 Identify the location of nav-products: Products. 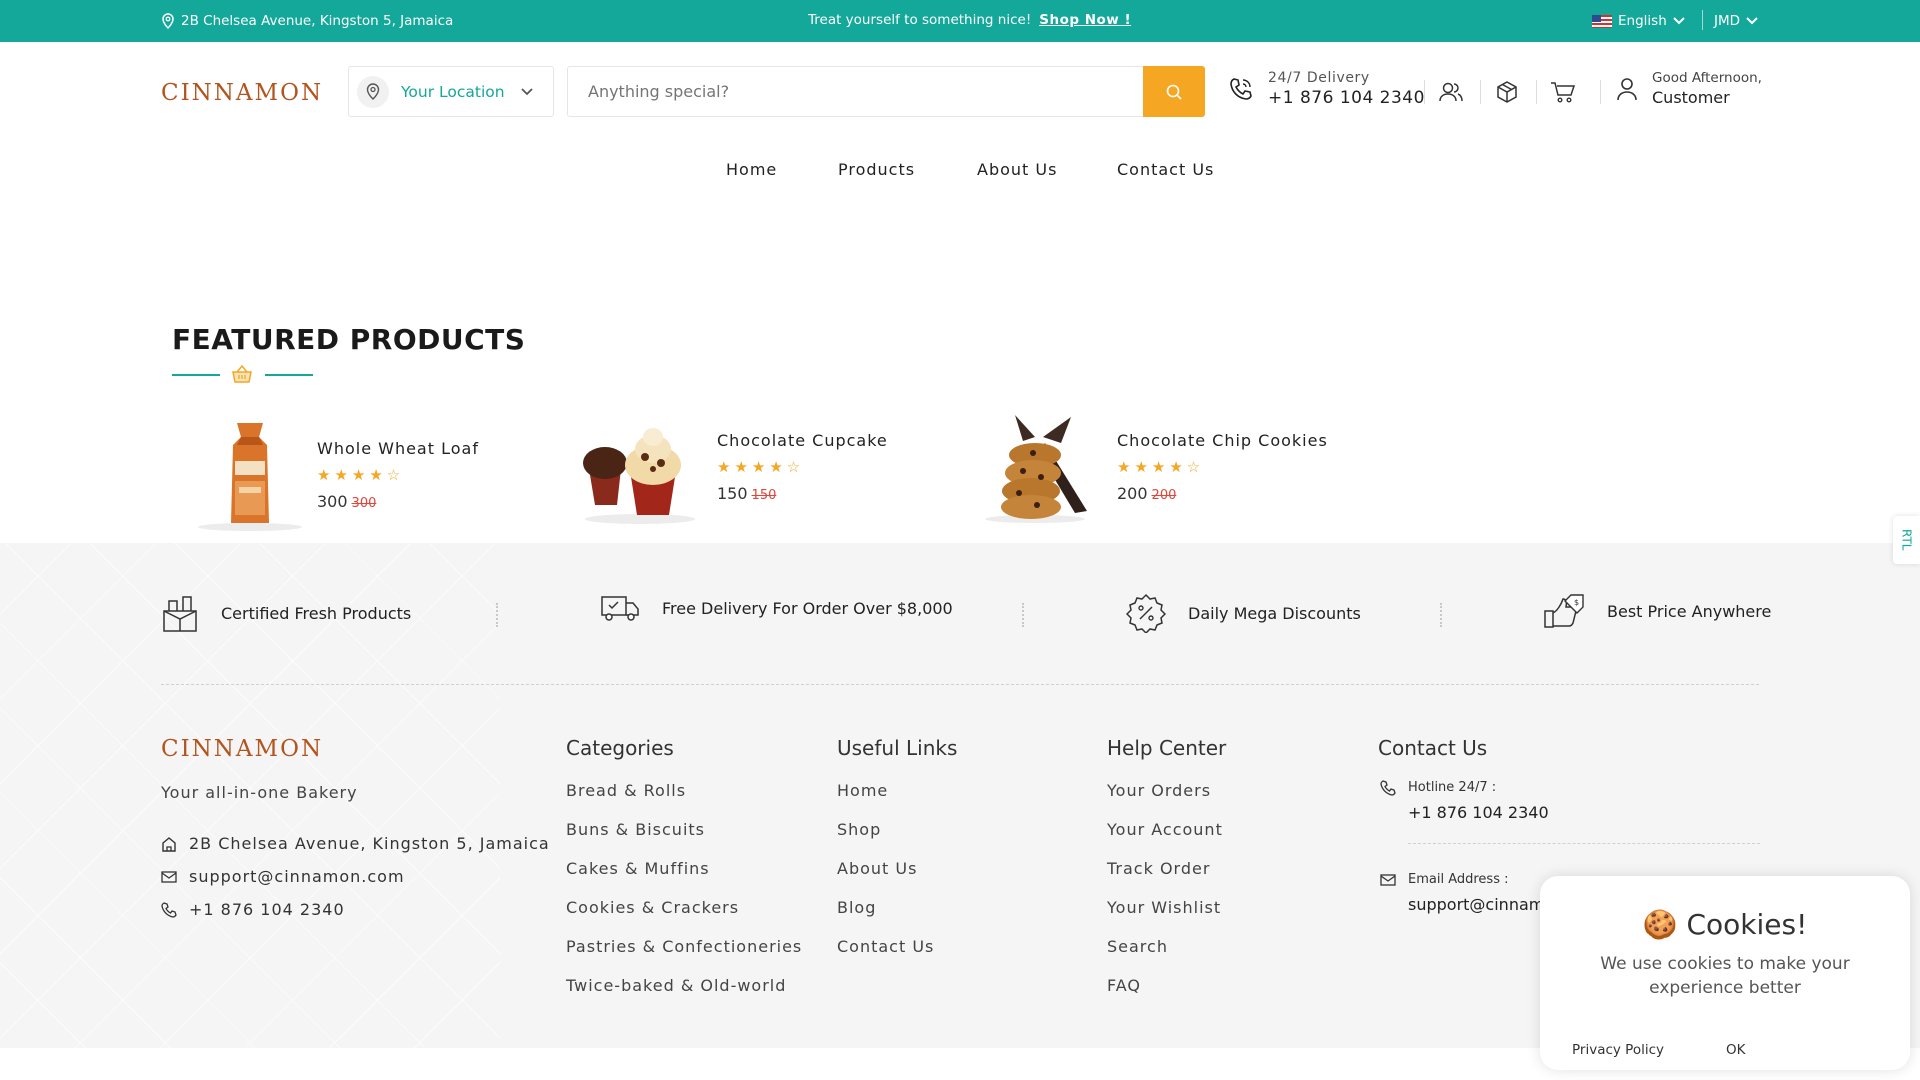
(876, 169).